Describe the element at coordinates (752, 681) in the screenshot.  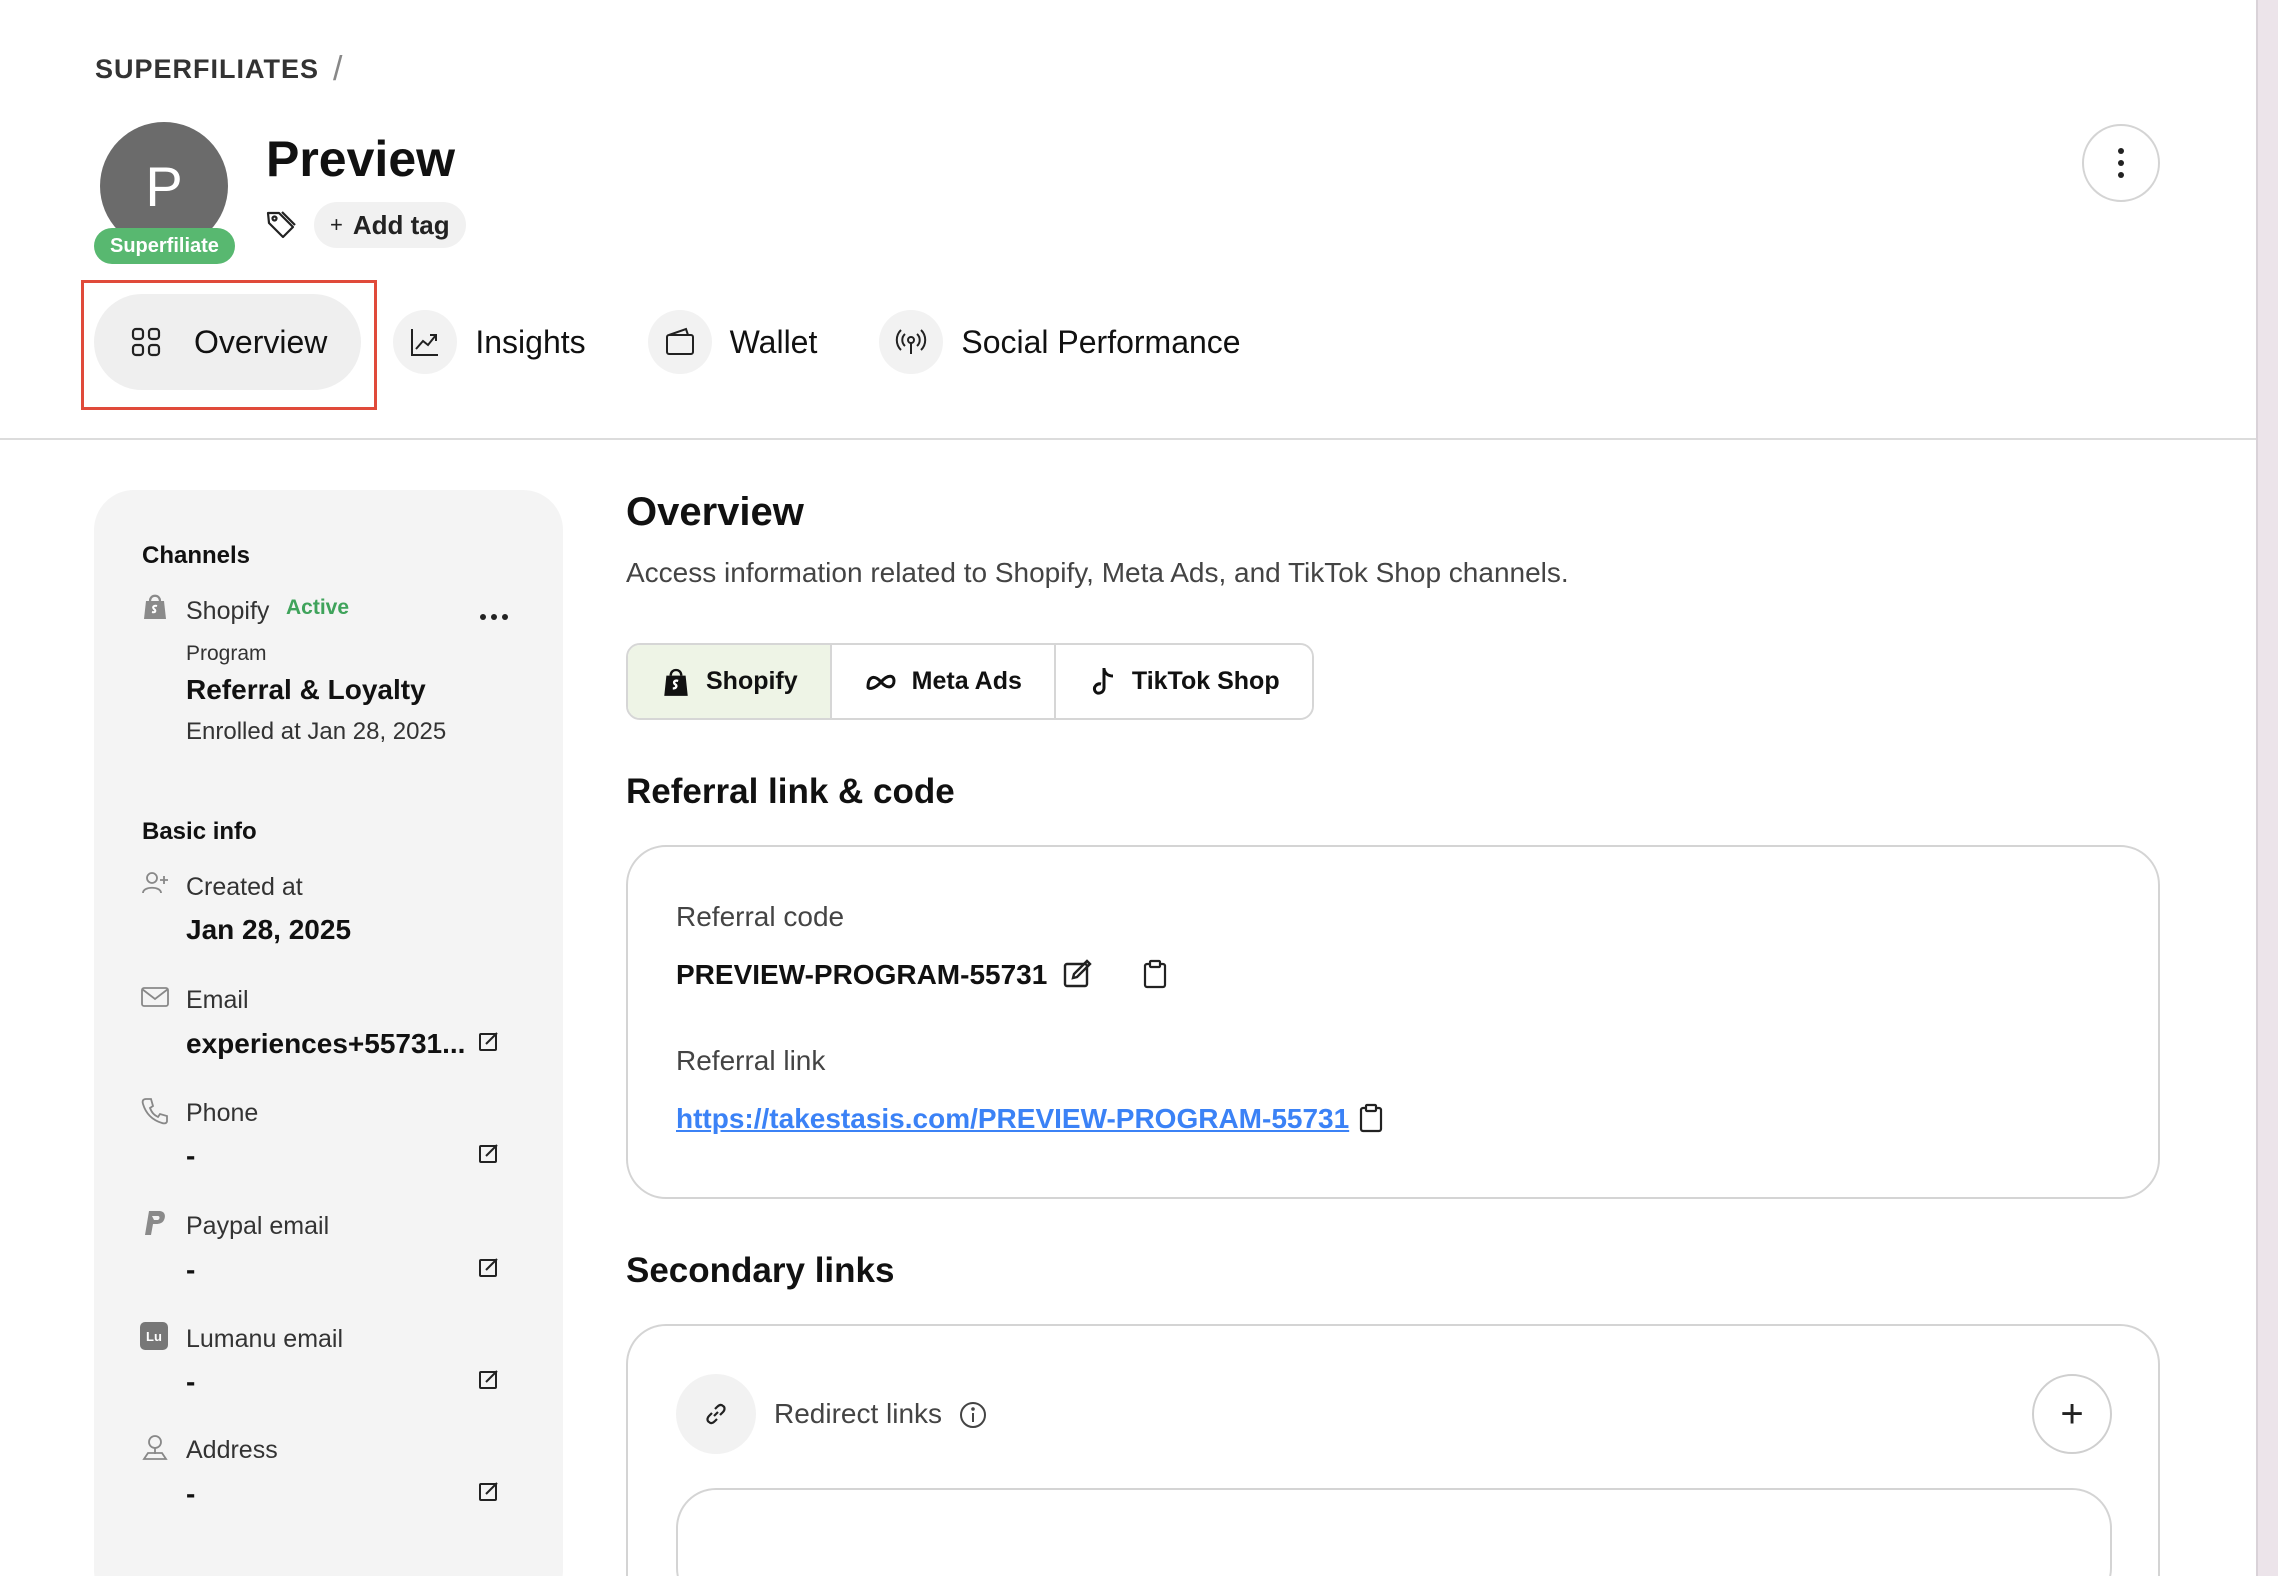
I see `channel-tab-label: Shopify` at that location.